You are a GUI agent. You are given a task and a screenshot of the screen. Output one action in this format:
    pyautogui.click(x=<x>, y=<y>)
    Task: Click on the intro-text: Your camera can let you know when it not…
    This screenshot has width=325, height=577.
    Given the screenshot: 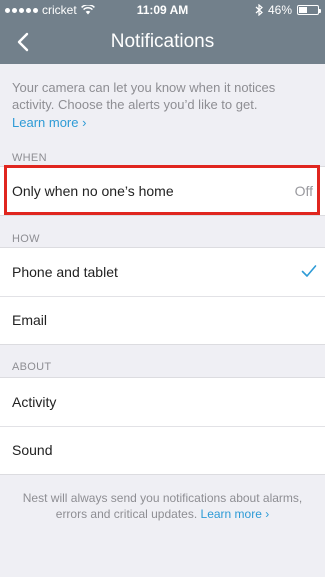 What is the action you would take?
    pyautogui.click(x=144, y=96)
    